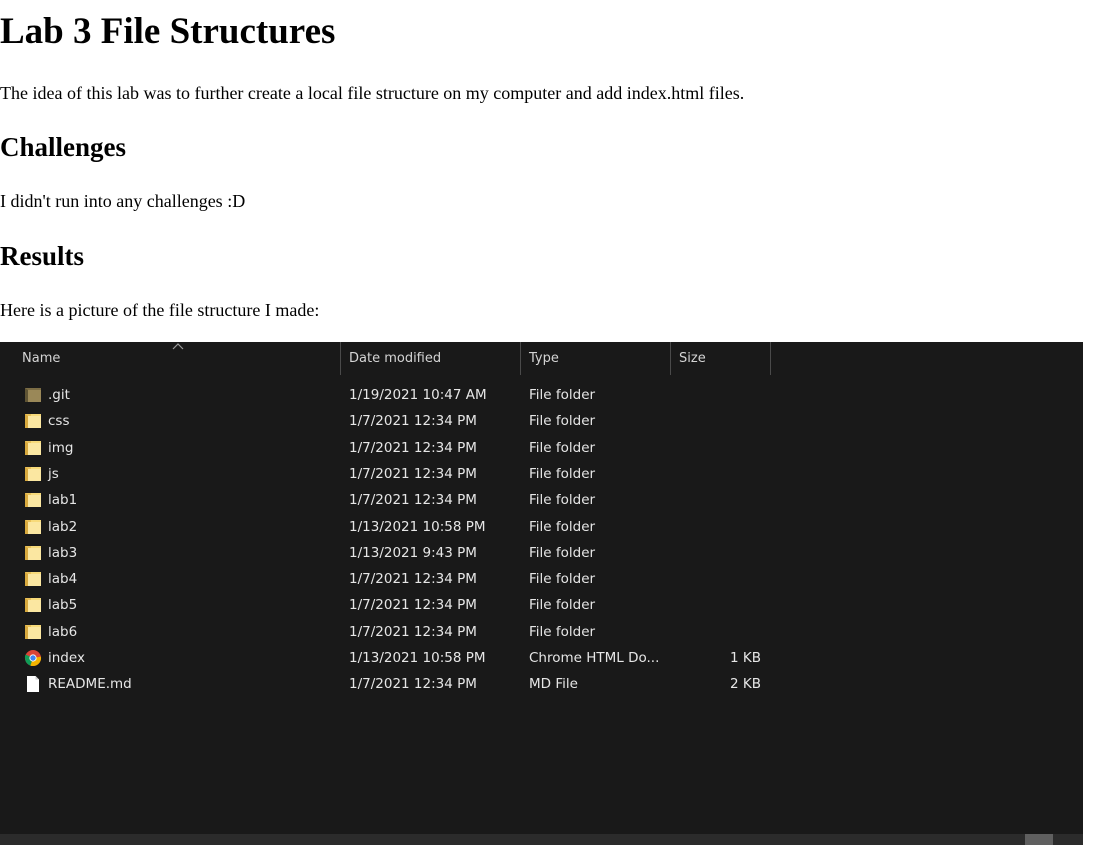 The height and width of the screenshot is (845, 1107). Describe the element at coordinates (63, 147) in the screenshot. I see `challenges-heading: Challenges` at that location.